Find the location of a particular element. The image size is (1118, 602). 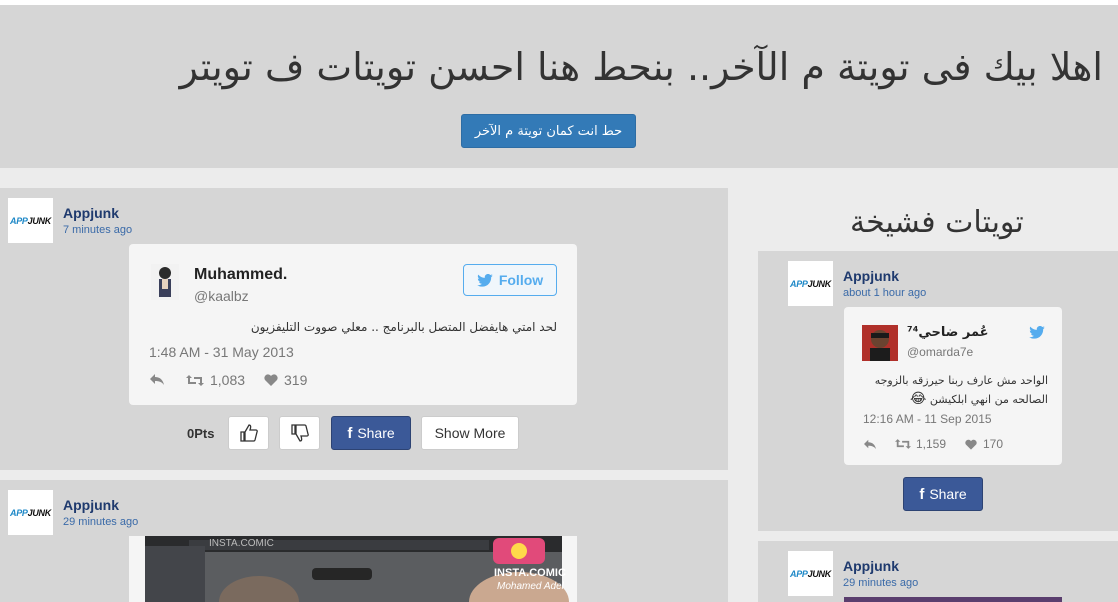

follow-button: Follow is located at coordinates (510, 280).